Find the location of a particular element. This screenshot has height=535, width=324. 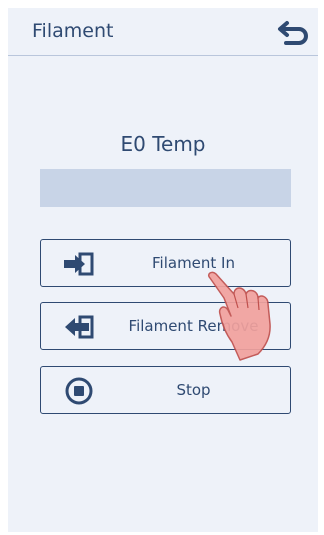

temperature-display is located at coordinates (165, 188).